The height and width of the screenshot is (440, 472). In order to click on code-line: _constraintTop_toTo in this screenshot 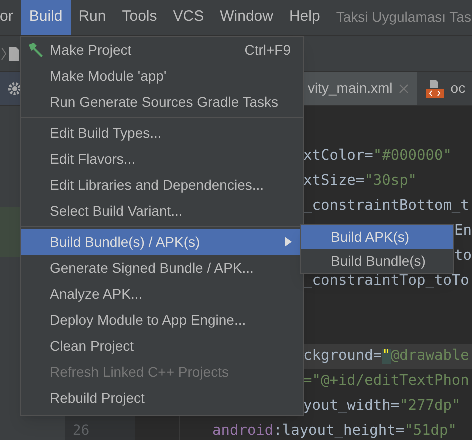, I will do `click(387, 282)`.